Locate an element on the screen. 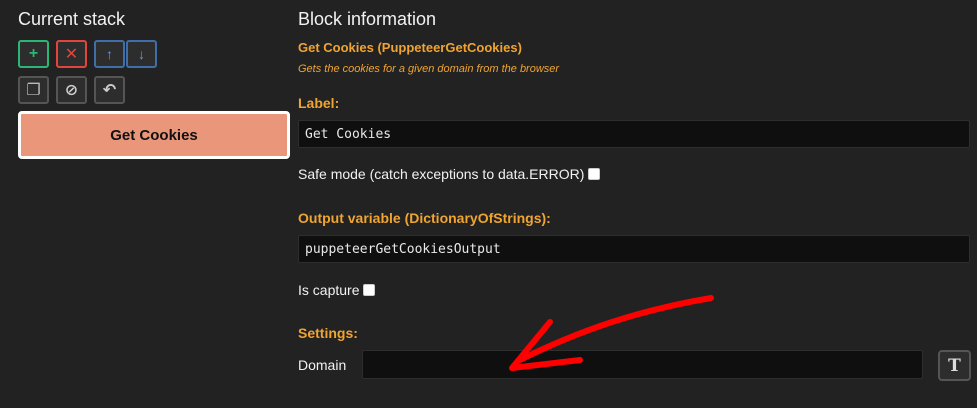 The height and width of the screenshot is (408, 977). value-type-button: T is located at coordinates (954, 365).